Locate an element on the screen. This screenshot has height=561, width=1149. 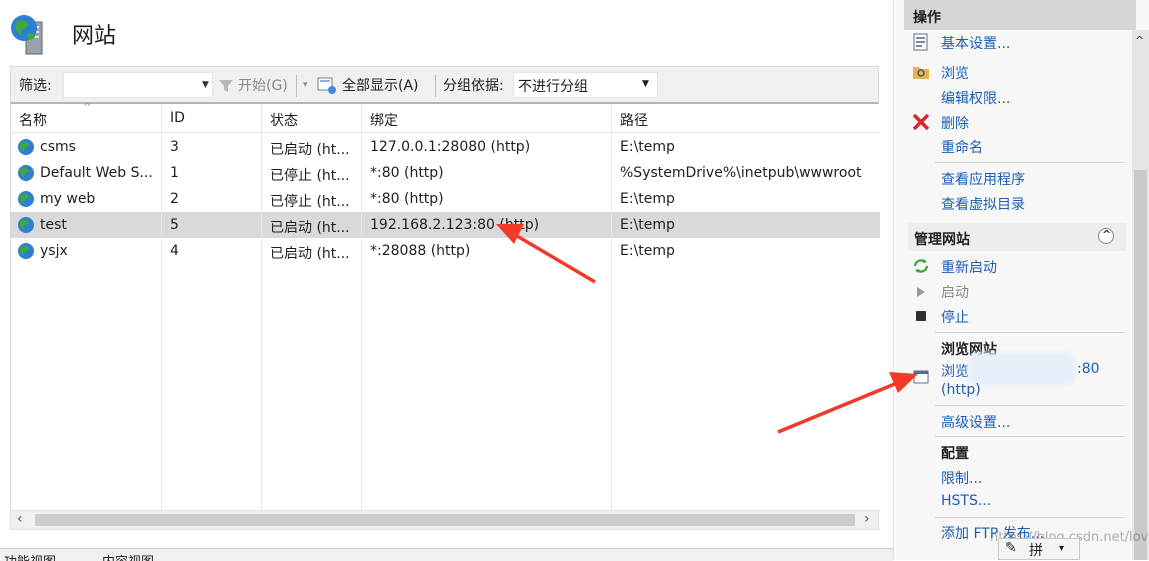
start-link: 启动 is located at coordinates (955, 292).